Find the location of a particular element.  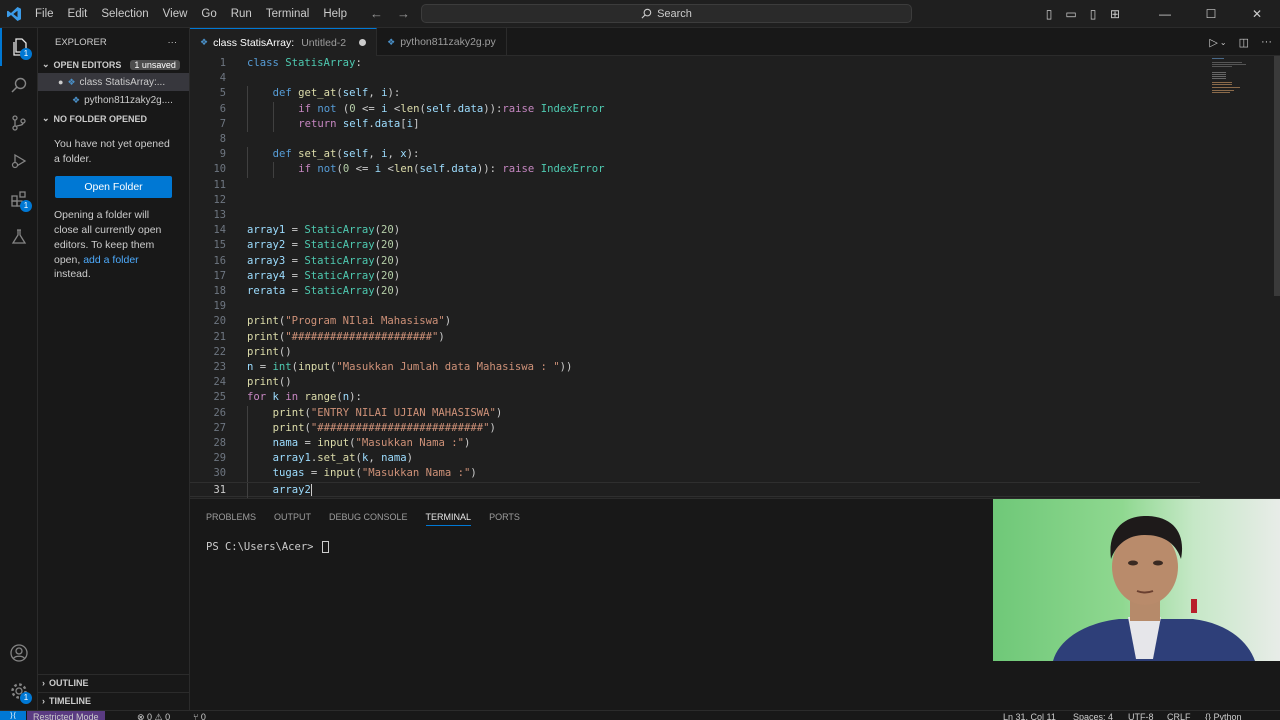

tab-ports: PORTS is located at coordinates (504, 517).